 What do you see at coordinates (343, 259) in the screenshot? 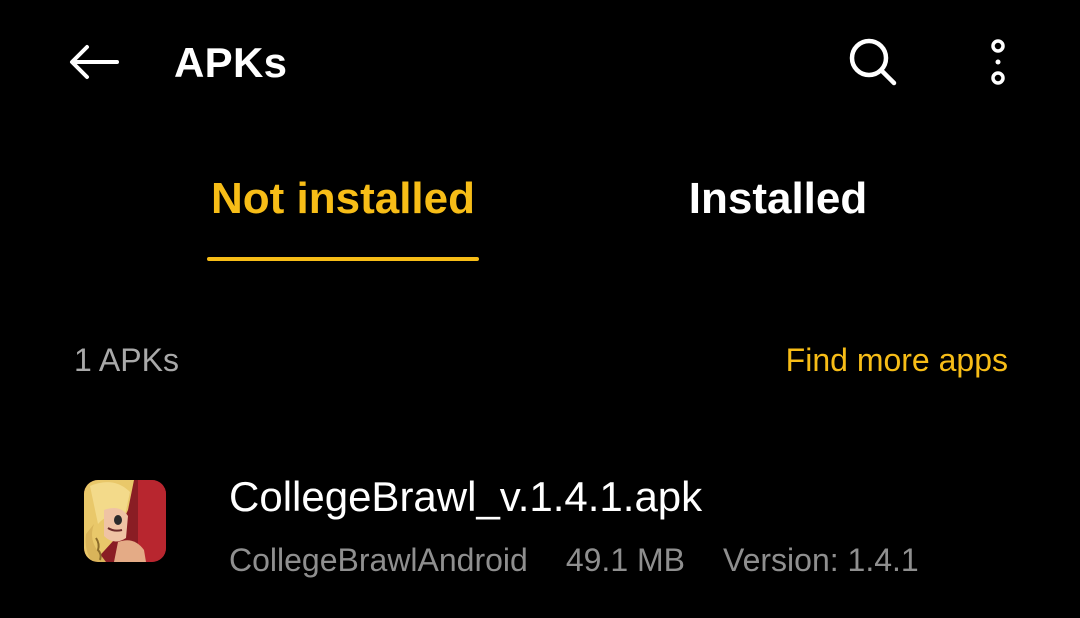
I see `selected-tab-indicator` at bounding box center [343, 259].